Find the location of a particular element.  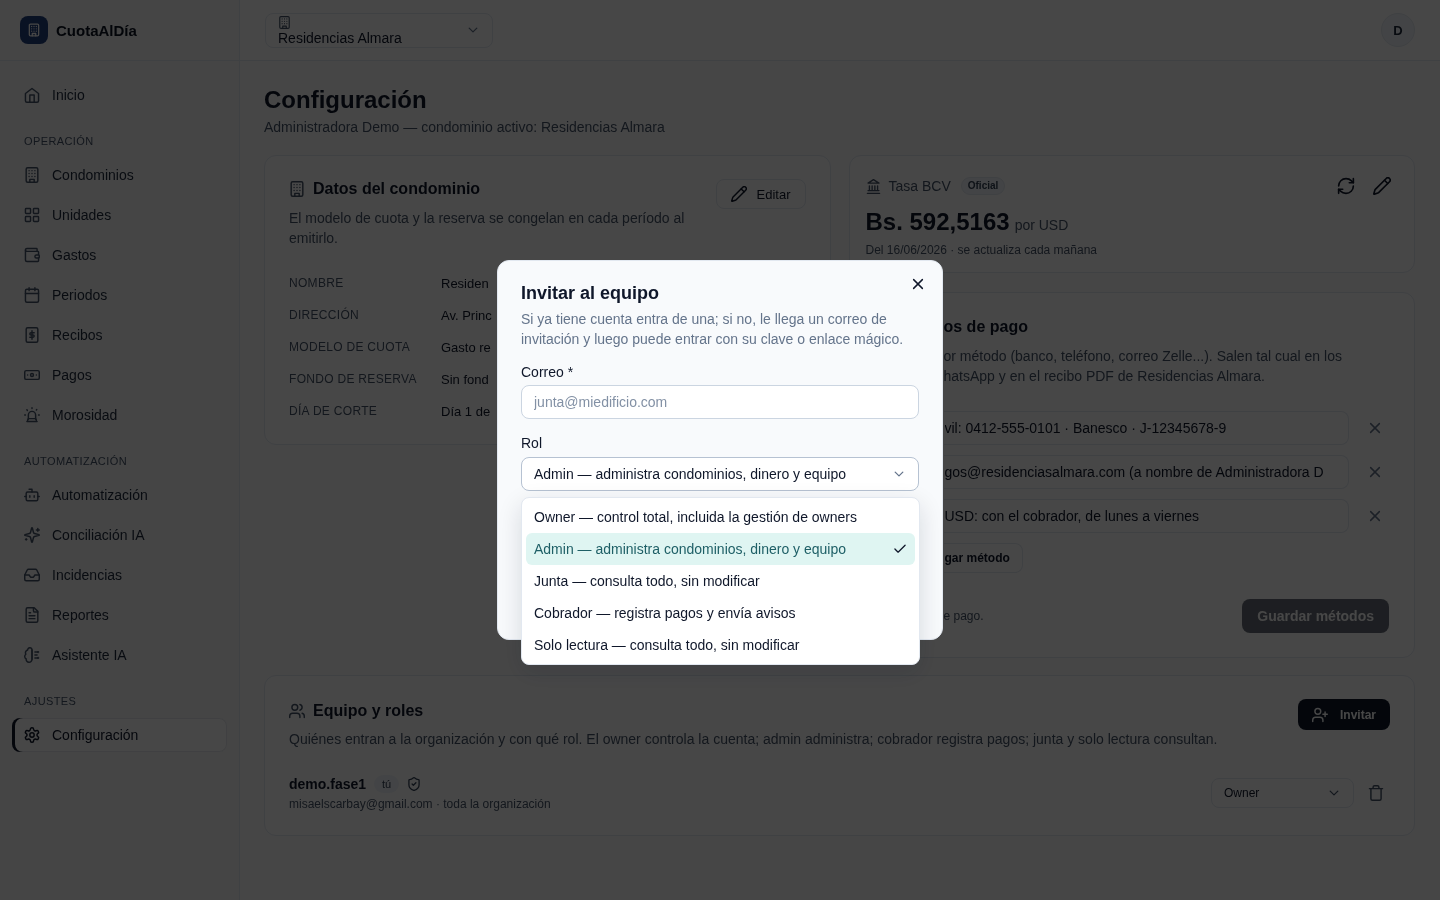

dialog-description: Si ya tiene cuenta entra de una; si no, le llega un correo de invitación y luego puede entrar con su clave o enlace mágico. is located at coordinates (713, 329).